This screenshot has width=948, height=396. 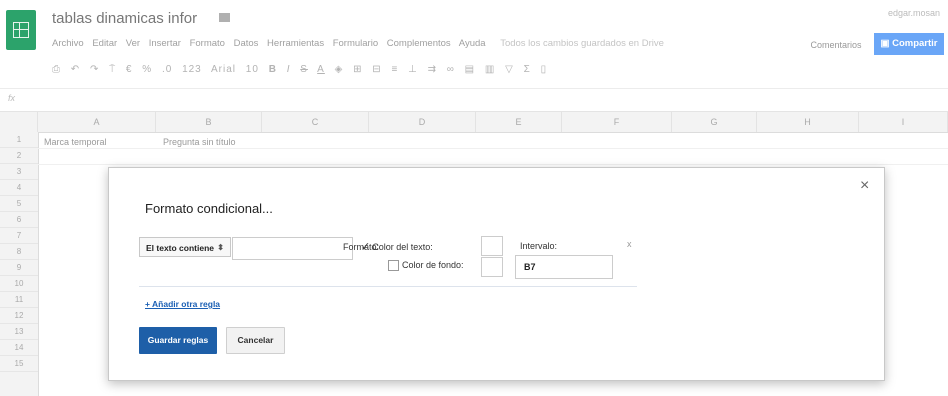 I want to click on column-headers: A B C D E F G H I, so click(x=474, y=122).